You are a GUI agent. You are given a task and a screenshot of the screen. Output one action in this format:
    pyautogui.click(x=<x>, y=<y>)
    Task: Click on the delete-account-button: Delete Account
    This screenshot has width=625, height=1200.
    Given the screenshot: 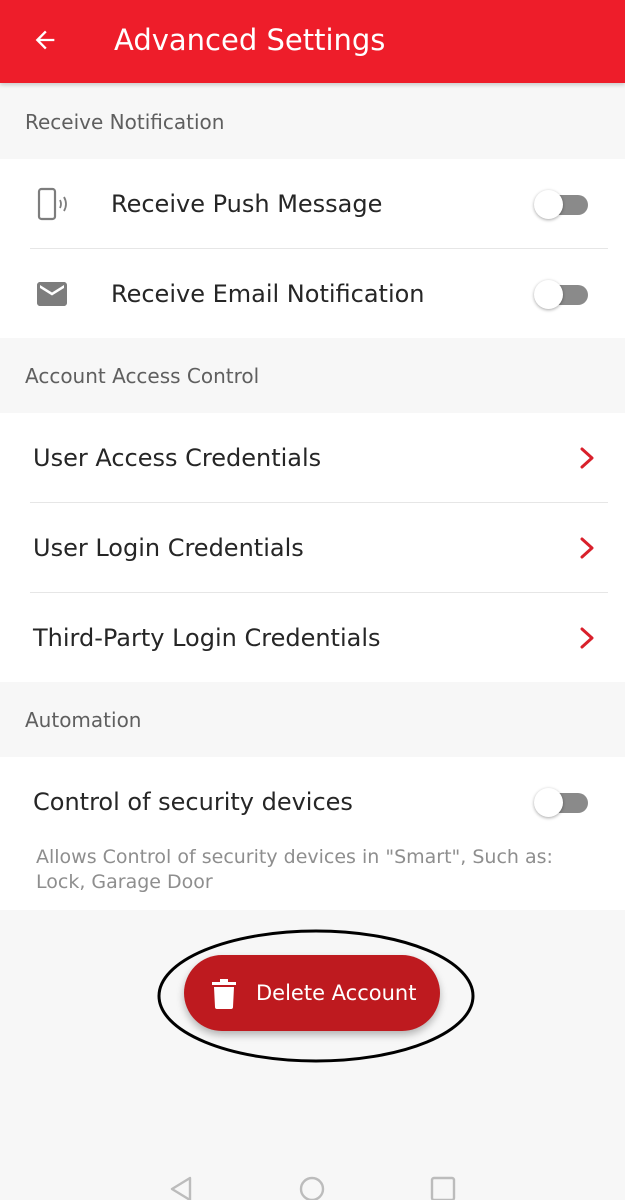 What is the action you would take?
    pyautogui.click(x=312, y=993)
    